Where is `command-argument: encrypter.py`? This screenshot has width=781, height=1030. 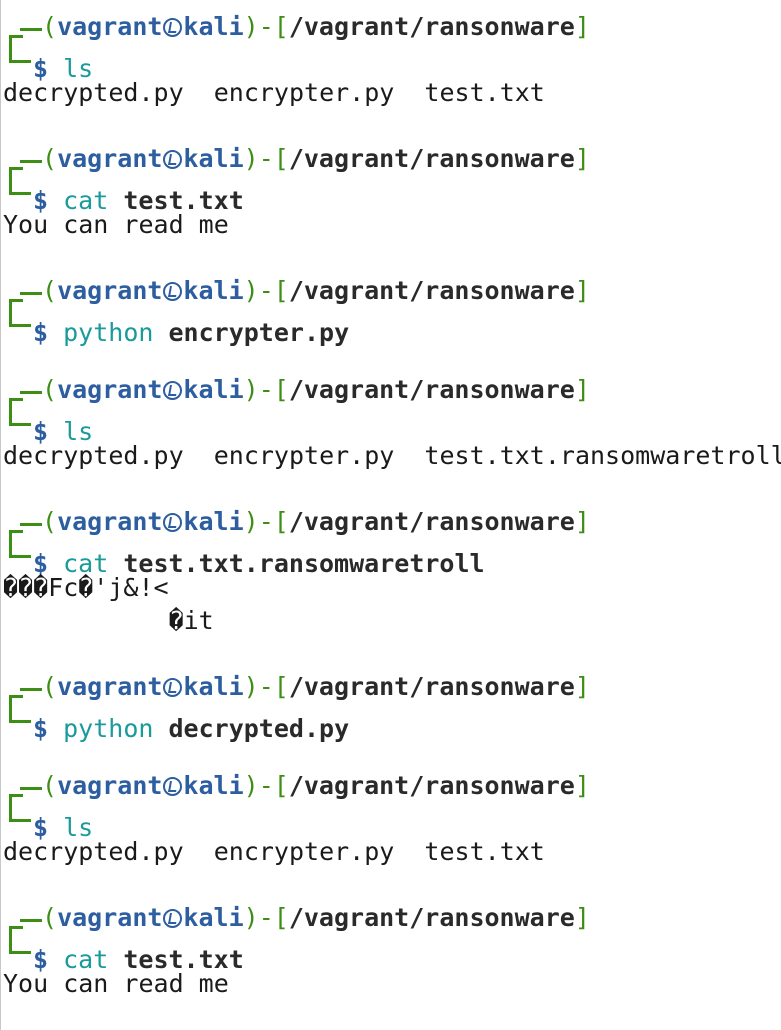
command-argument: encrypter.py is located at coordinates (259, 332).